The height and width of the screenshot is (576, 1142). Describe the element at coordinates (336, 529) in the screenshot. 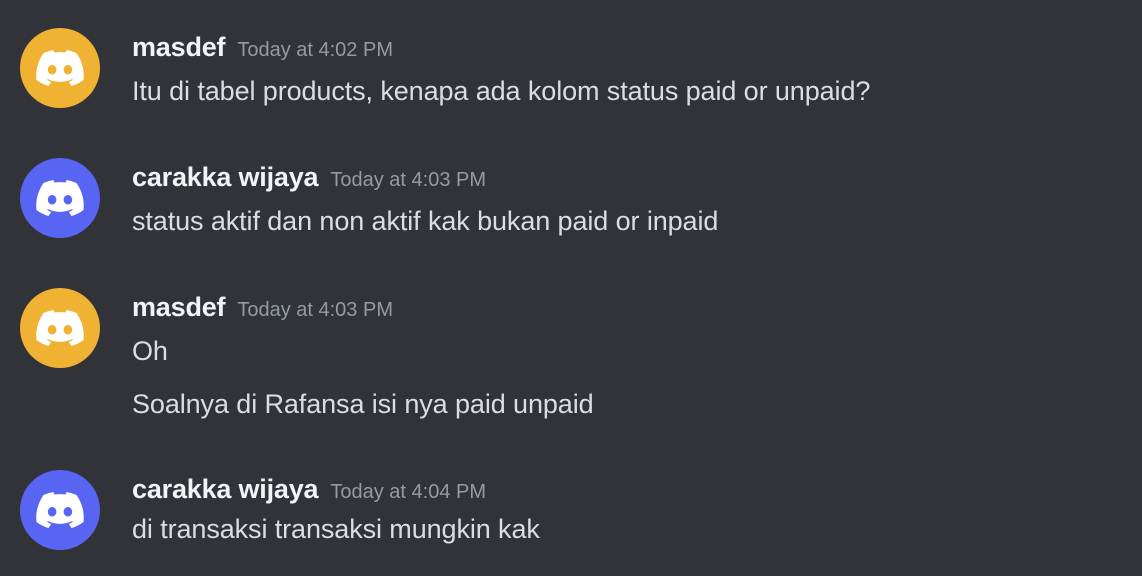

I see `message-text: di transaksi transaksi mungkin kak` at that location.